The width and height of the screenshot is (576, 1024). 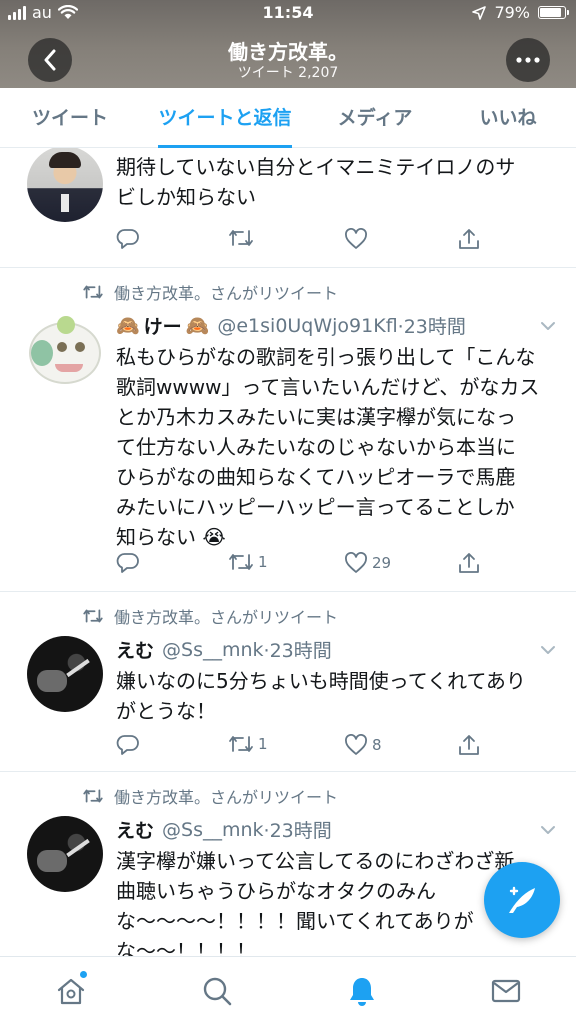 What do you see at coordinates (316, 477) in the screenshot?
I see `tweet-text-line: ひらがなの曲知らなくてハッピオーラで馬鹿` at bounding box center [316, 477].